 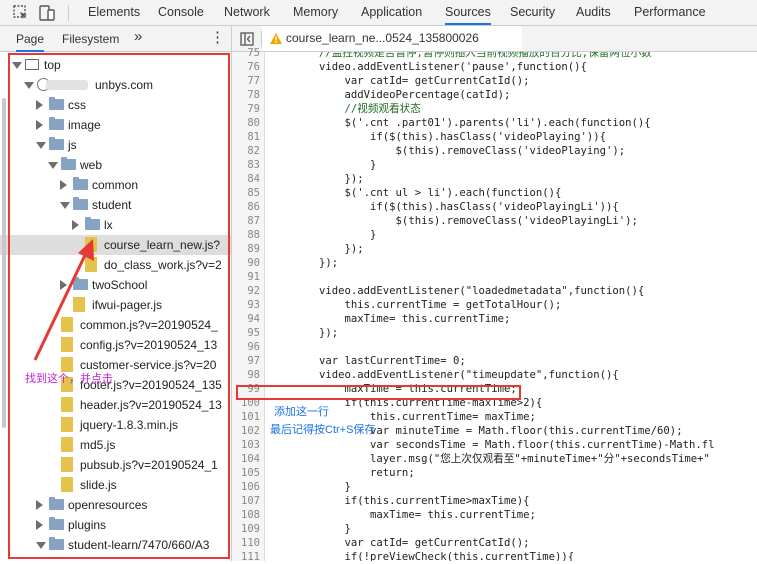 I want to click on line-number: 104, so click(x=246, y=459).